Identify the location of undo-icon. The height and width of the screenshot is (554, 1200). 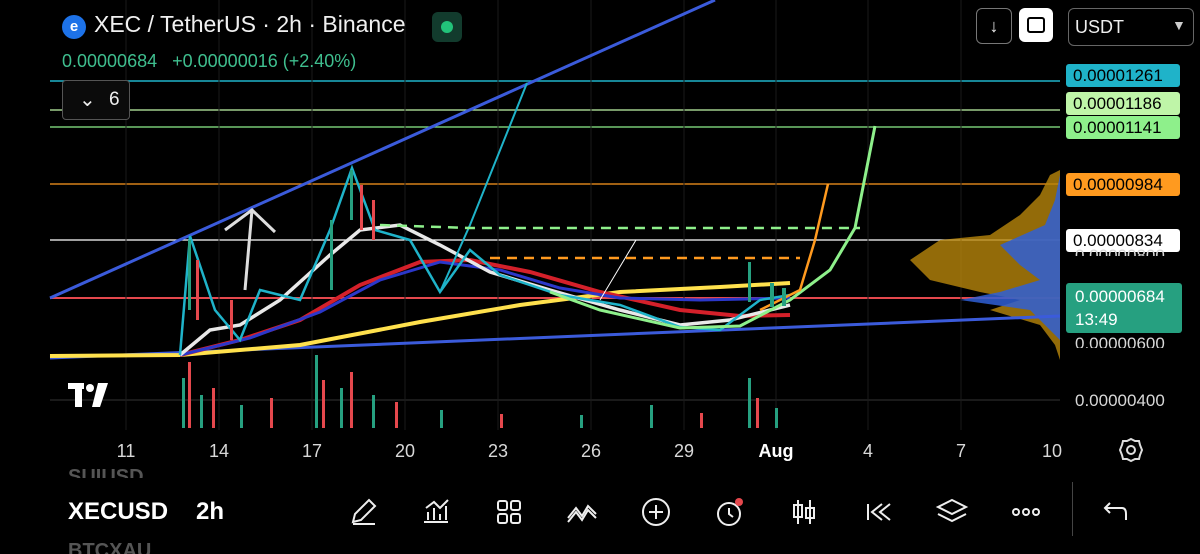
(1114, 512).